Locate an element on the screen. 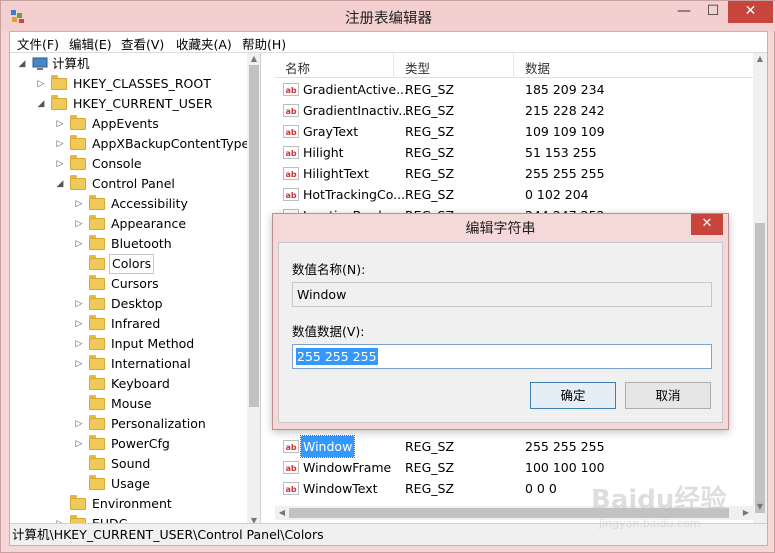  menu-file: 文件(F) is located at coordinates (38, 43).